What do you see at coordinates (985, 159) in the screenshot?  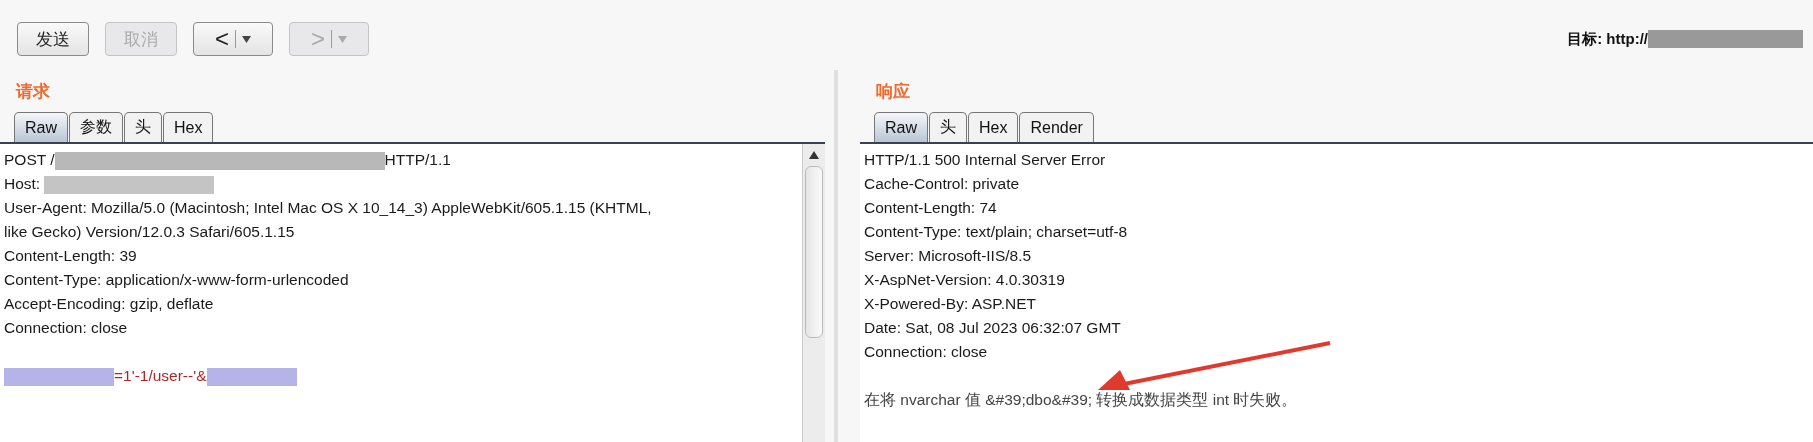 I see `response-text: HTTP/1.1 500 Internal Server Error` at bounding box center [985, 159].